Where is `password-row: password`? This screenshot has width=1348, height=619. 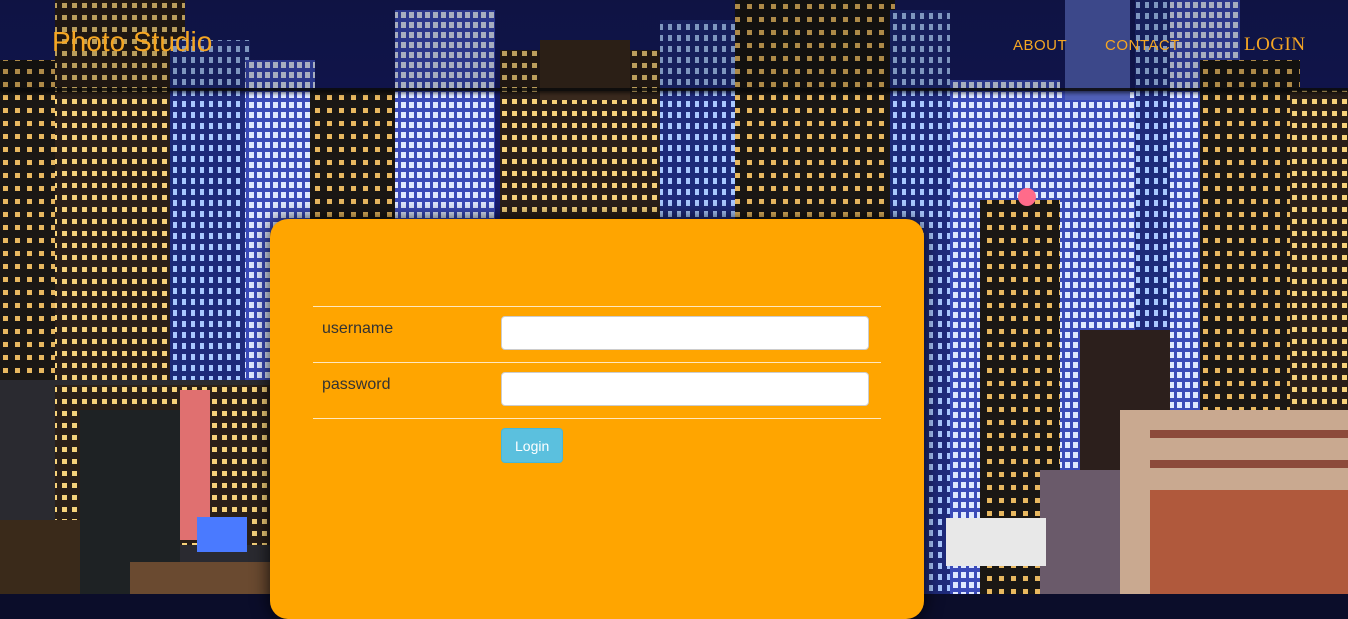
password-row: password is located at coordinates (597, 390).